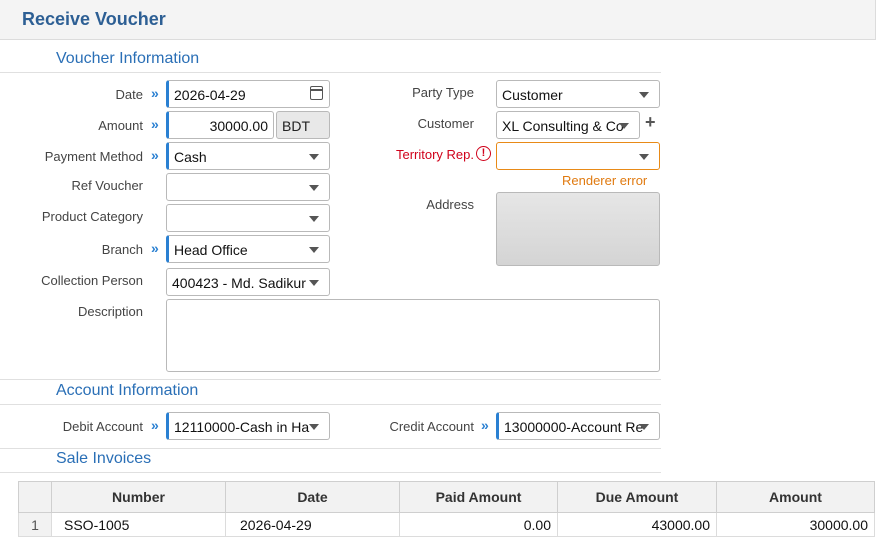 The height and width of the screenshot is (537, 876). I want to click on credit-account-select: 13000000-Account Re, so click(578, 426).